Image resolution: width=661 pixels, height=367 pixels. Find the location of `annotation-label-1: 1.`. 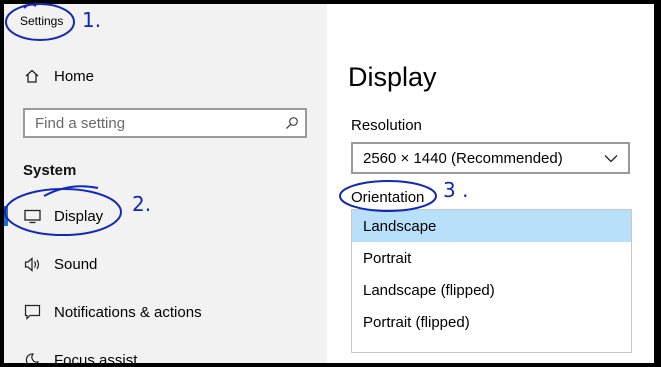

annotation-label-1: 1. is located at coordinates (92, 20).